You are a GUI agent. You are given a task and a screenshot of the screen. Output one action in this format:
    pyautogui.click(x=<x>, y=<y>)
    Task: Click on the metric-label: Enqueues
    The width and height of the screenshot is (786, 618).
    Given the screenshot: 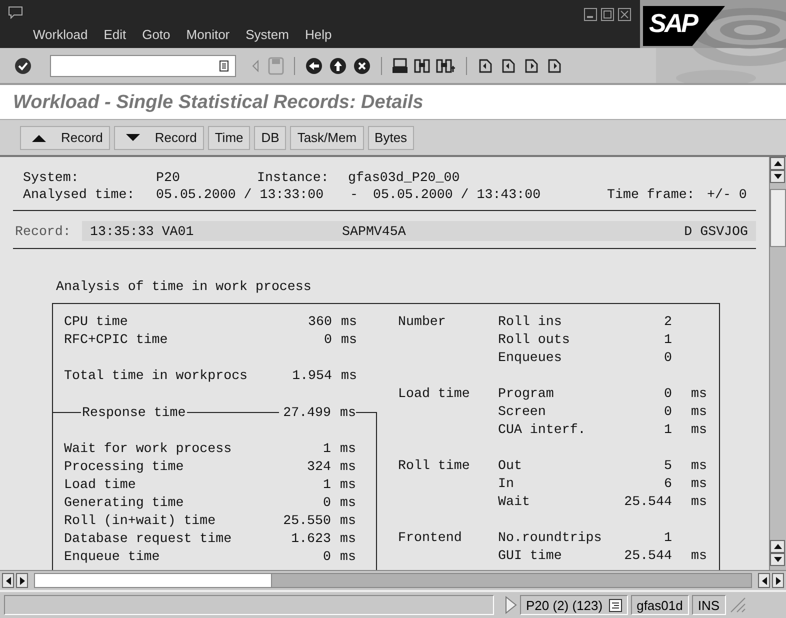 What is the action you would take?
    pyautogui.click(x=530, y=358)
    